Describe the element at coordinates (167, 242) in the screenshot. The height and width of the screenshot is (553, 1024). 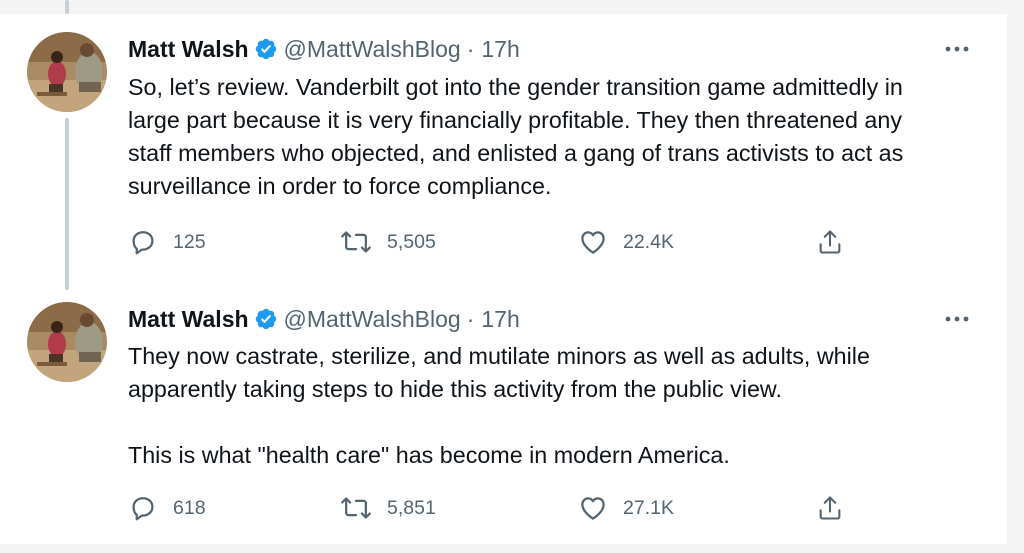
I see `reply-button: 125` at that location.